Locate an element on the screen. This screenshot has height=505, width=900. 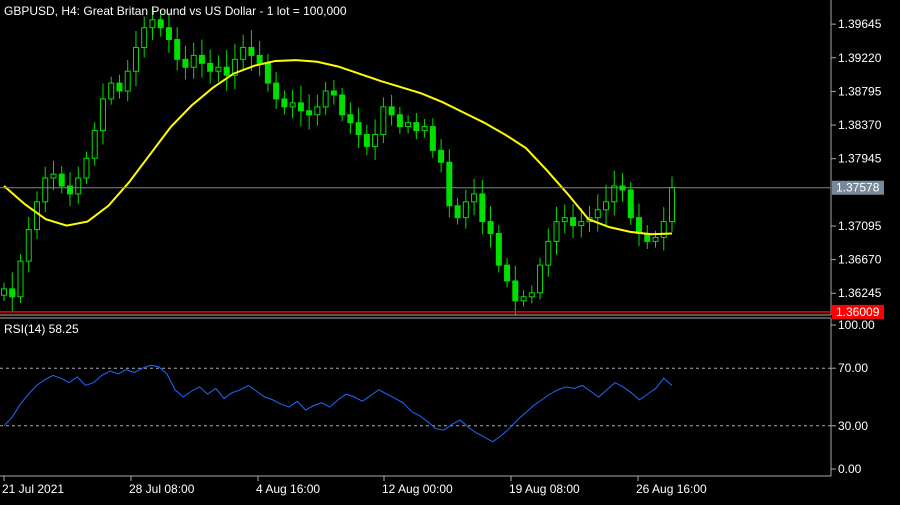
time-tick-label: 26 Aug 16:00 is located at coordinates (671, 489).